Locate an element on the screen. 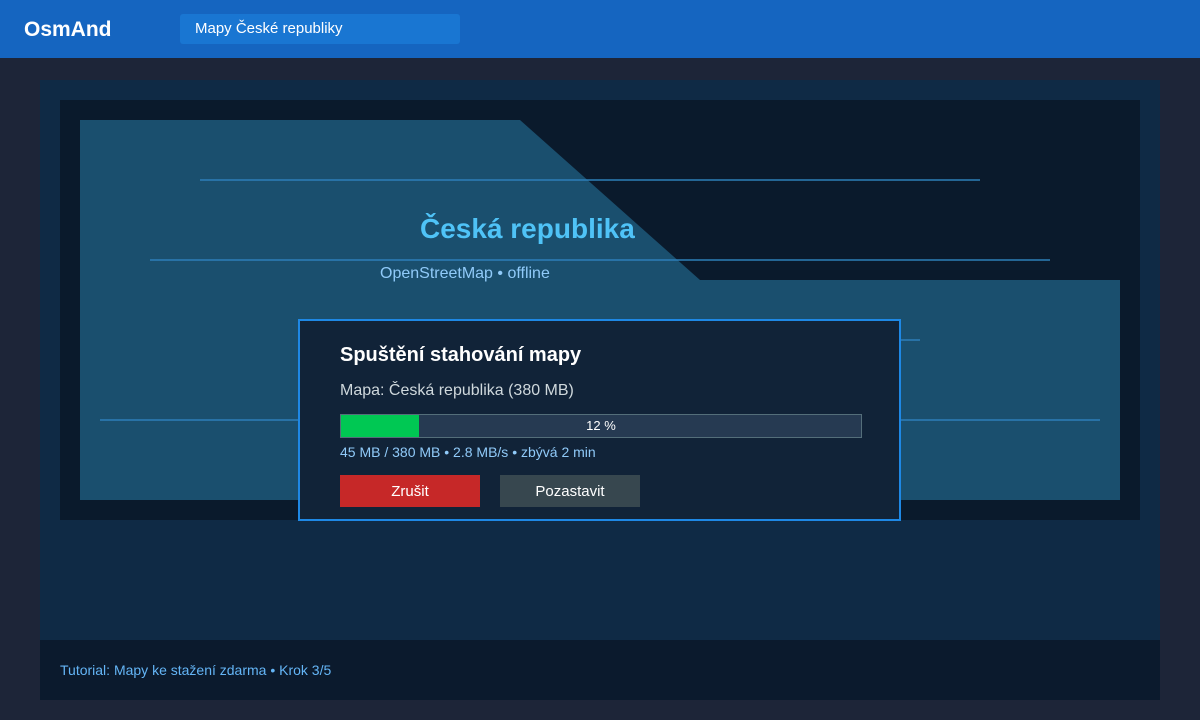 The image size is (1200, 720). hero-subtitle: OpenStreetMap • offline is located at coordinates (465, 273).